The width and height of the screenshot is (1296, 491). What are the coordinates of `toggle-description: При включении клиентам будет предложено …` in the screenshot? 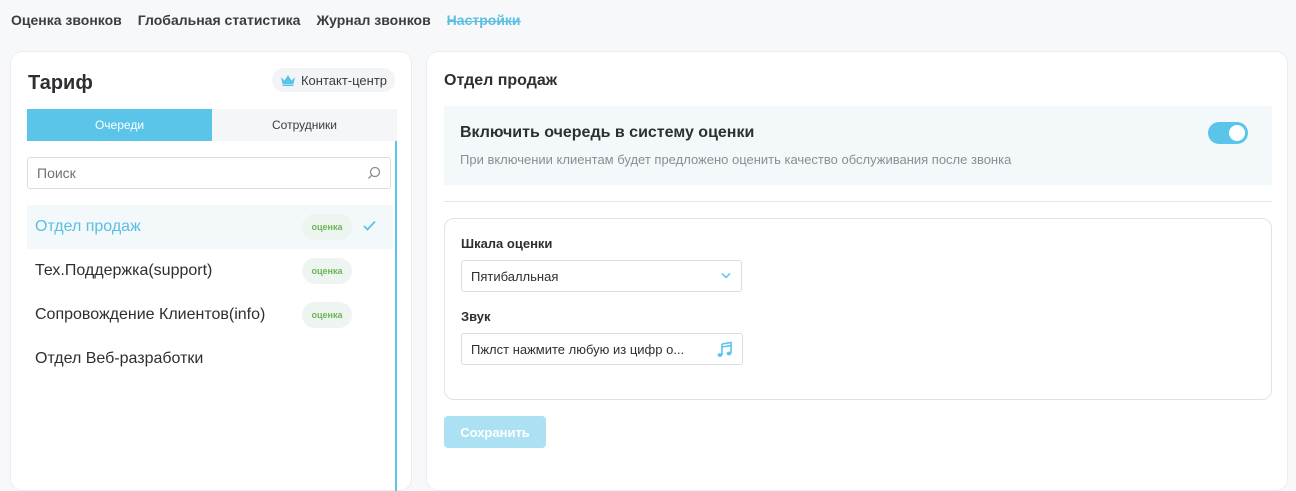 It's located at (736, 159).